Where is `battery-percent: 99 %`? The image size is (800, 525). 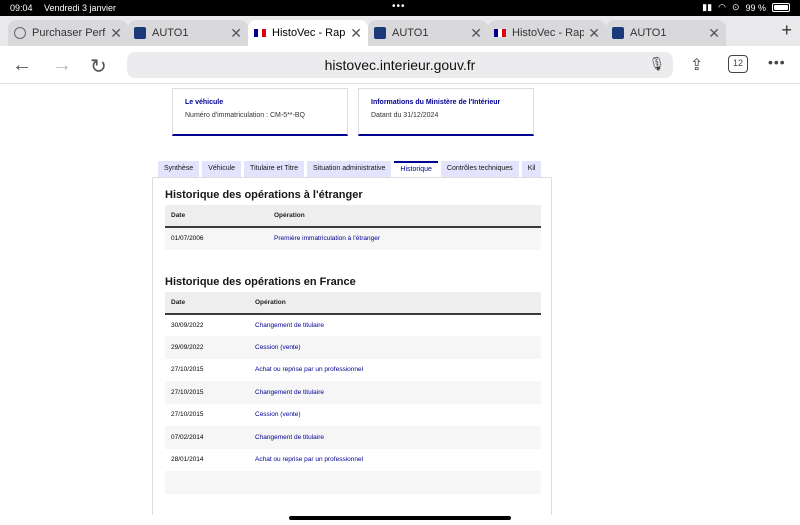 battery-percent: 99 % is located at coordinates (755, 7).